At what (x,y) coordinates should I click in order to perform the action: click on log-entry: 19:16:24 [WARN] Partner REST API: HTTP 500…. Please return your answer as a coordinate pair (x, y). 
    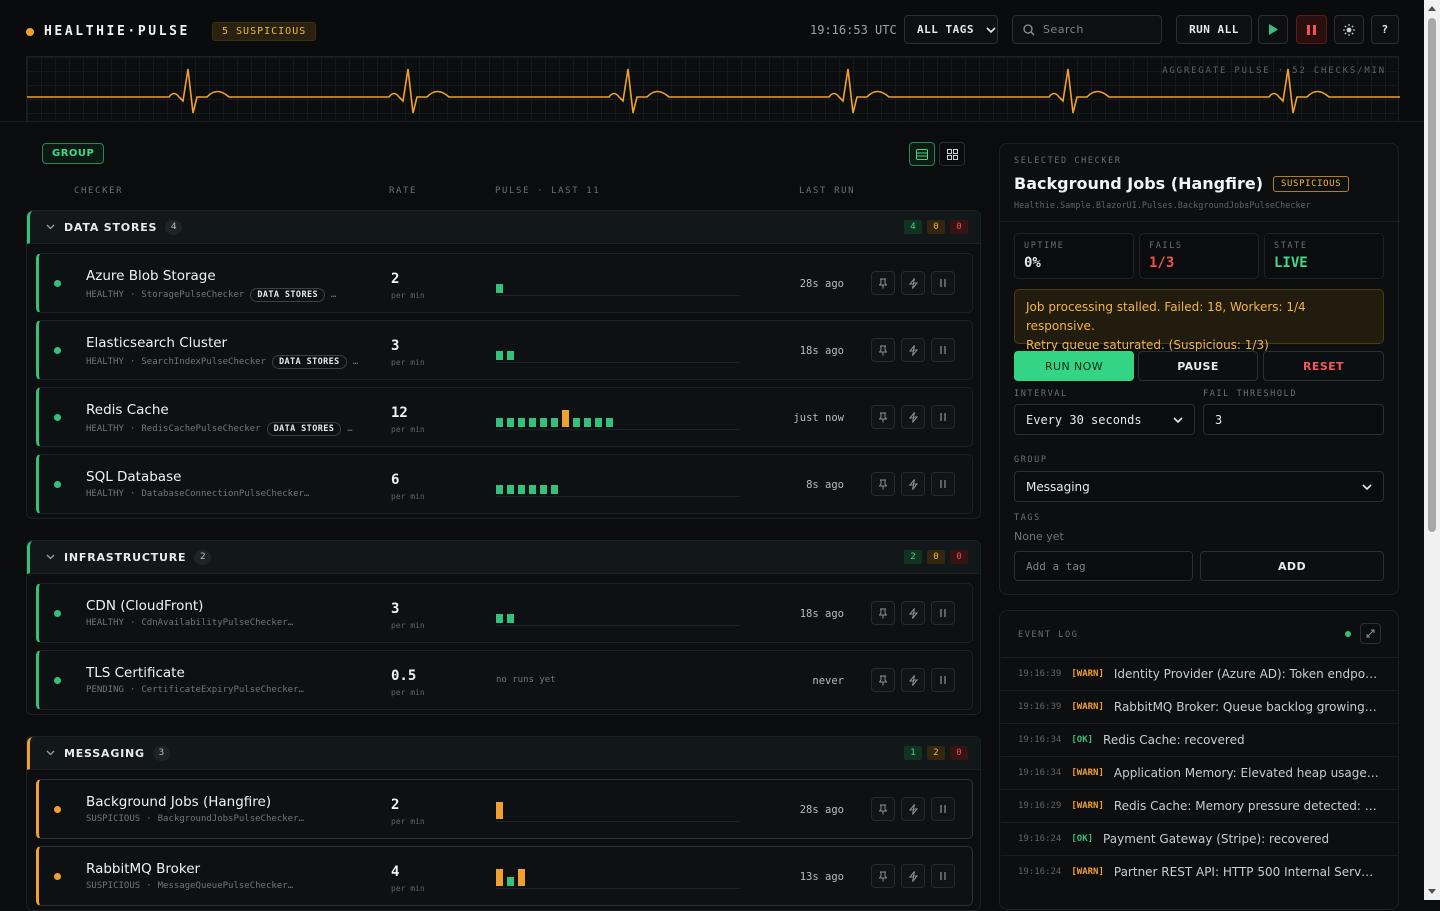
    Looking at the image, I should click on (1199, 871).